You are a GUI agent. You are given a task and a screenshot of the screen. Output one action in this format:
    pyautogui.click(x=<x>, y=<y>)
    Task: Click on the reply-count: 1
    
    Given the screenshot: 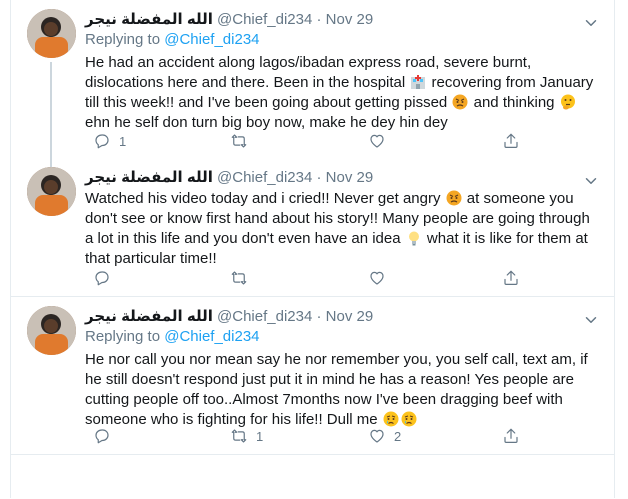 What is the action you would take?
    pyautogui.click(x=123, y=141)
    